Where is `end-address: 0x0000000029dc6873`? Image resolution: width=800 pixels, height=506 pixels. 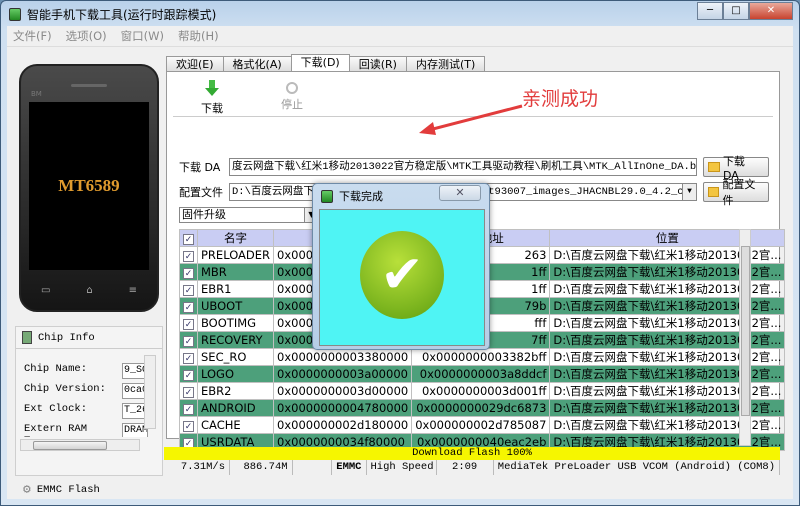 end-address: 0x0000000029dc6873 is located at coordinates (481, 408).